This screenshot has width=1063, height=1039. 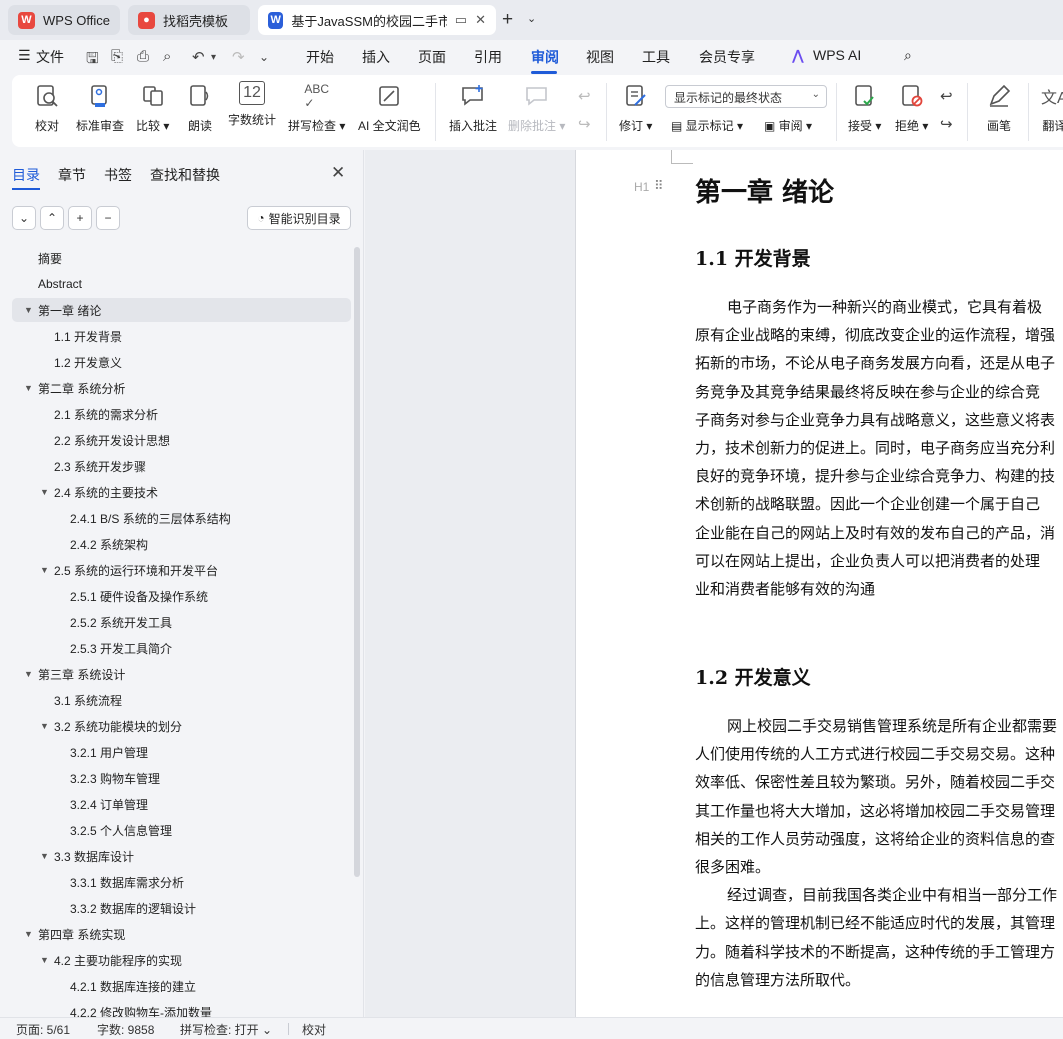 What do you see at coordinates (389, 107) in the screenshot?
I see `ai-polish-button: AI 全文润色` at bounding box center [389, 107].